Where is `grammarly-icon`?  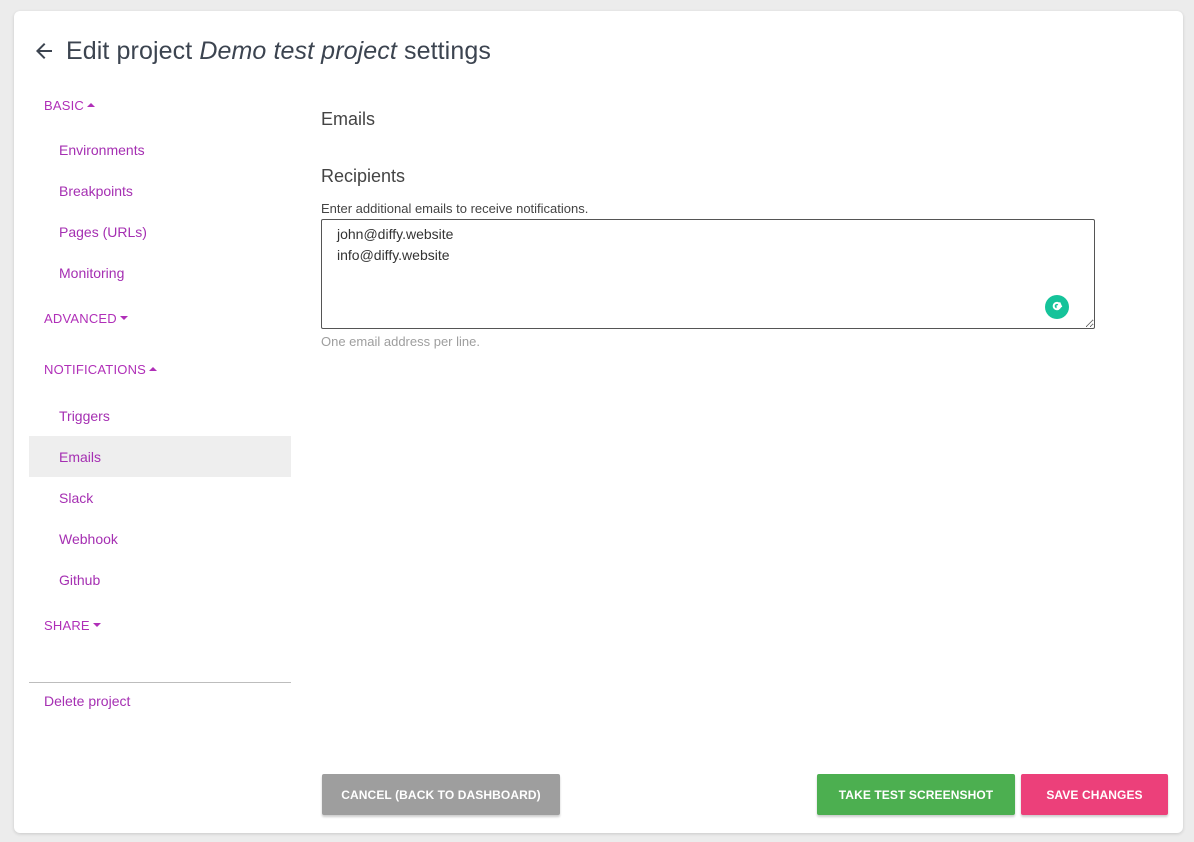 grammarly-icon is located at coordinates (1057, 307).